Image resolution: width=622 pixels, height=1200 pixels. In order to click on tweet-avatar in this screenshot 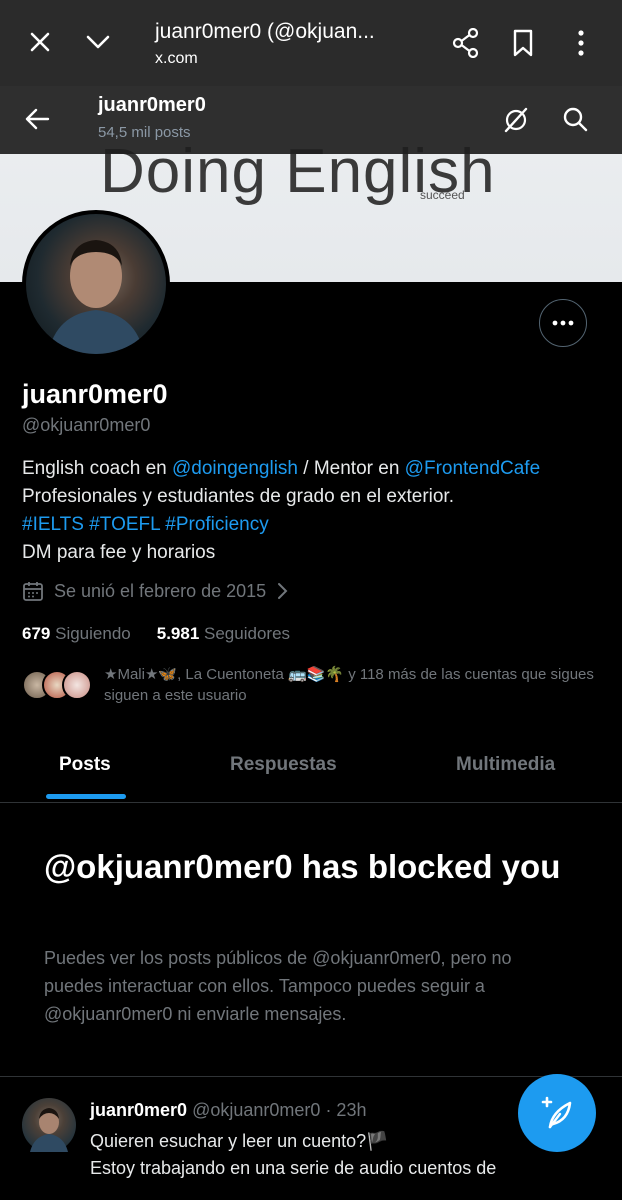, I will do `click(49, 1125)`.